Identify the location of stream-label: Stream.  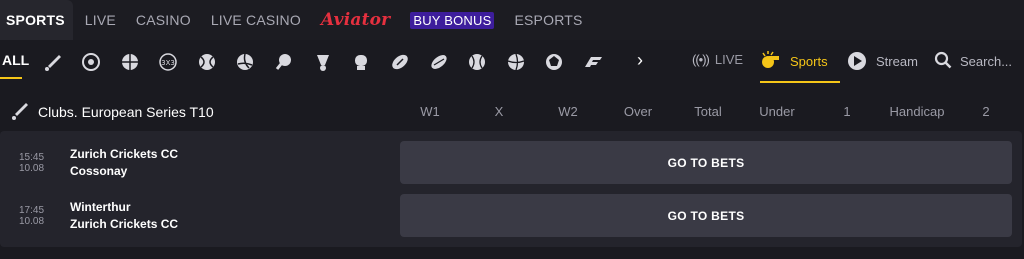
(897, 61).